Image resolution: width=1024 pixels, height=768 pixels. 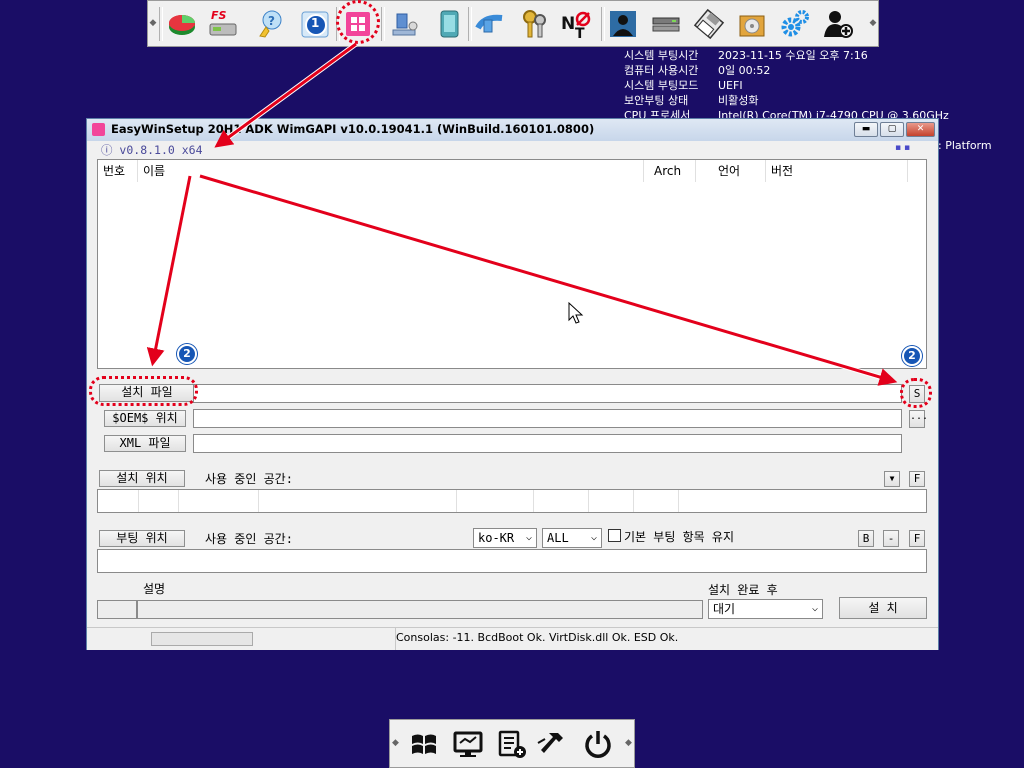 I want to click on highlight-ring-s-button, so click(x=916, y=393).